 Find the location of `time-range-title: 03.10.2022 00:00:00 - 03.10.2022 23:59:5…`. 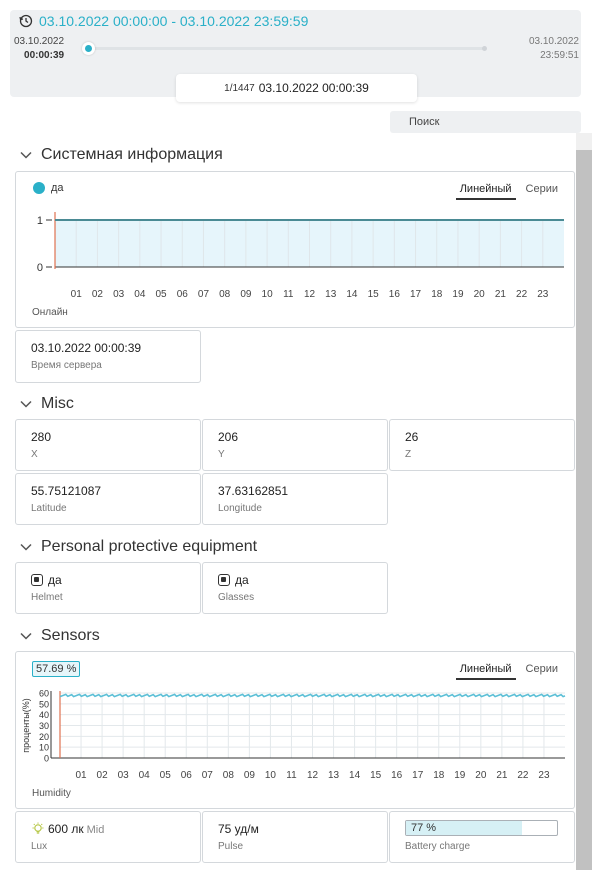

time-range-title: 03.10.2022 00:00:00 - 03.10.2022 23:59:5… is located at coordinates (163, 21).